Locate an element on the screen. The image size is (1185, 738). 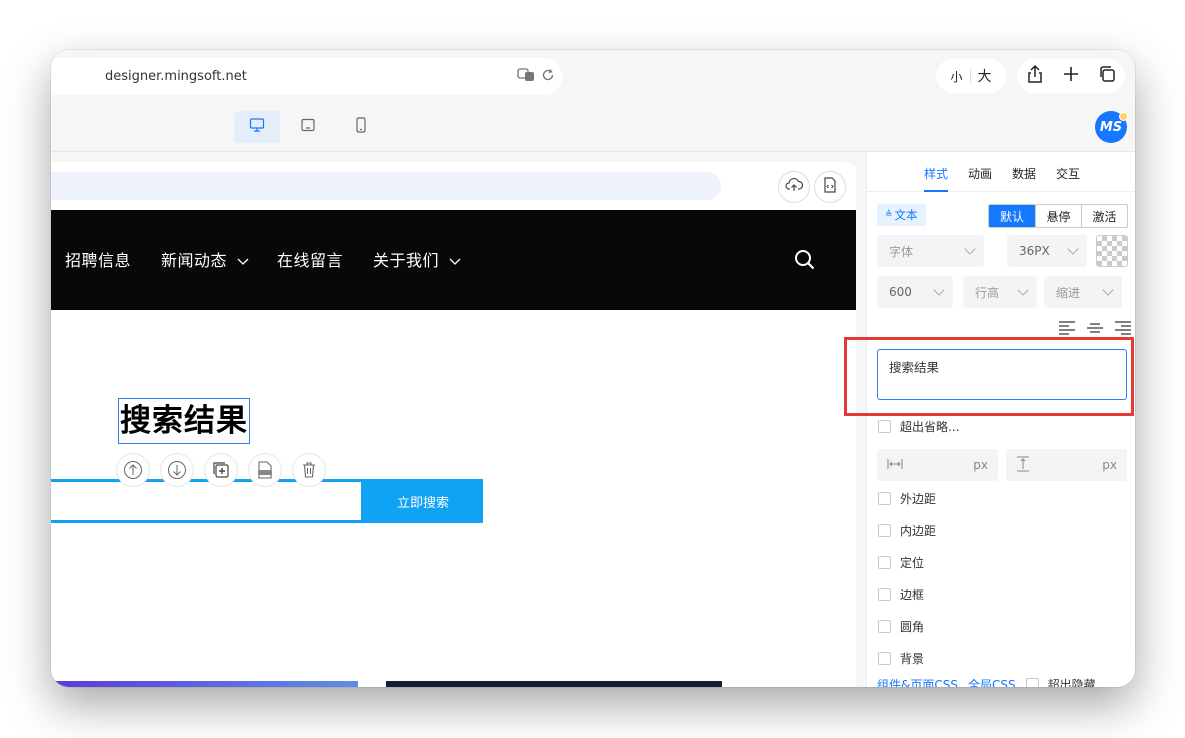
delete-icon is located at coordinates (309, 470).